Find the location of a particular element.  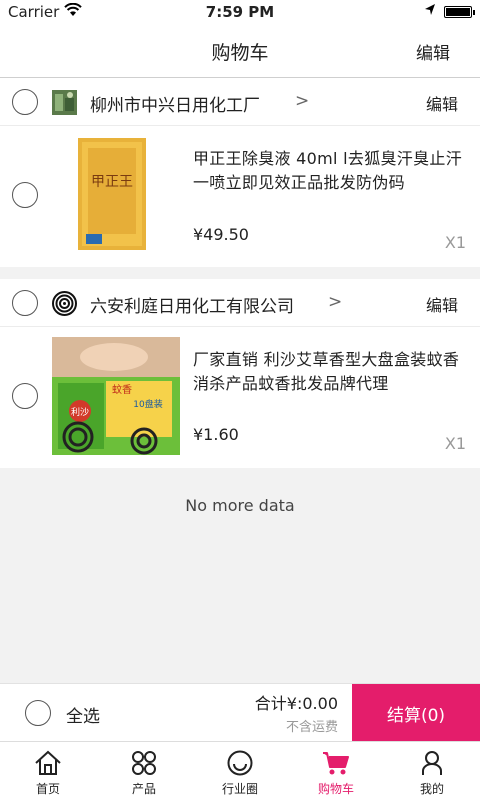

tab-cart: 购物车 is located at coordinates (336, 771).